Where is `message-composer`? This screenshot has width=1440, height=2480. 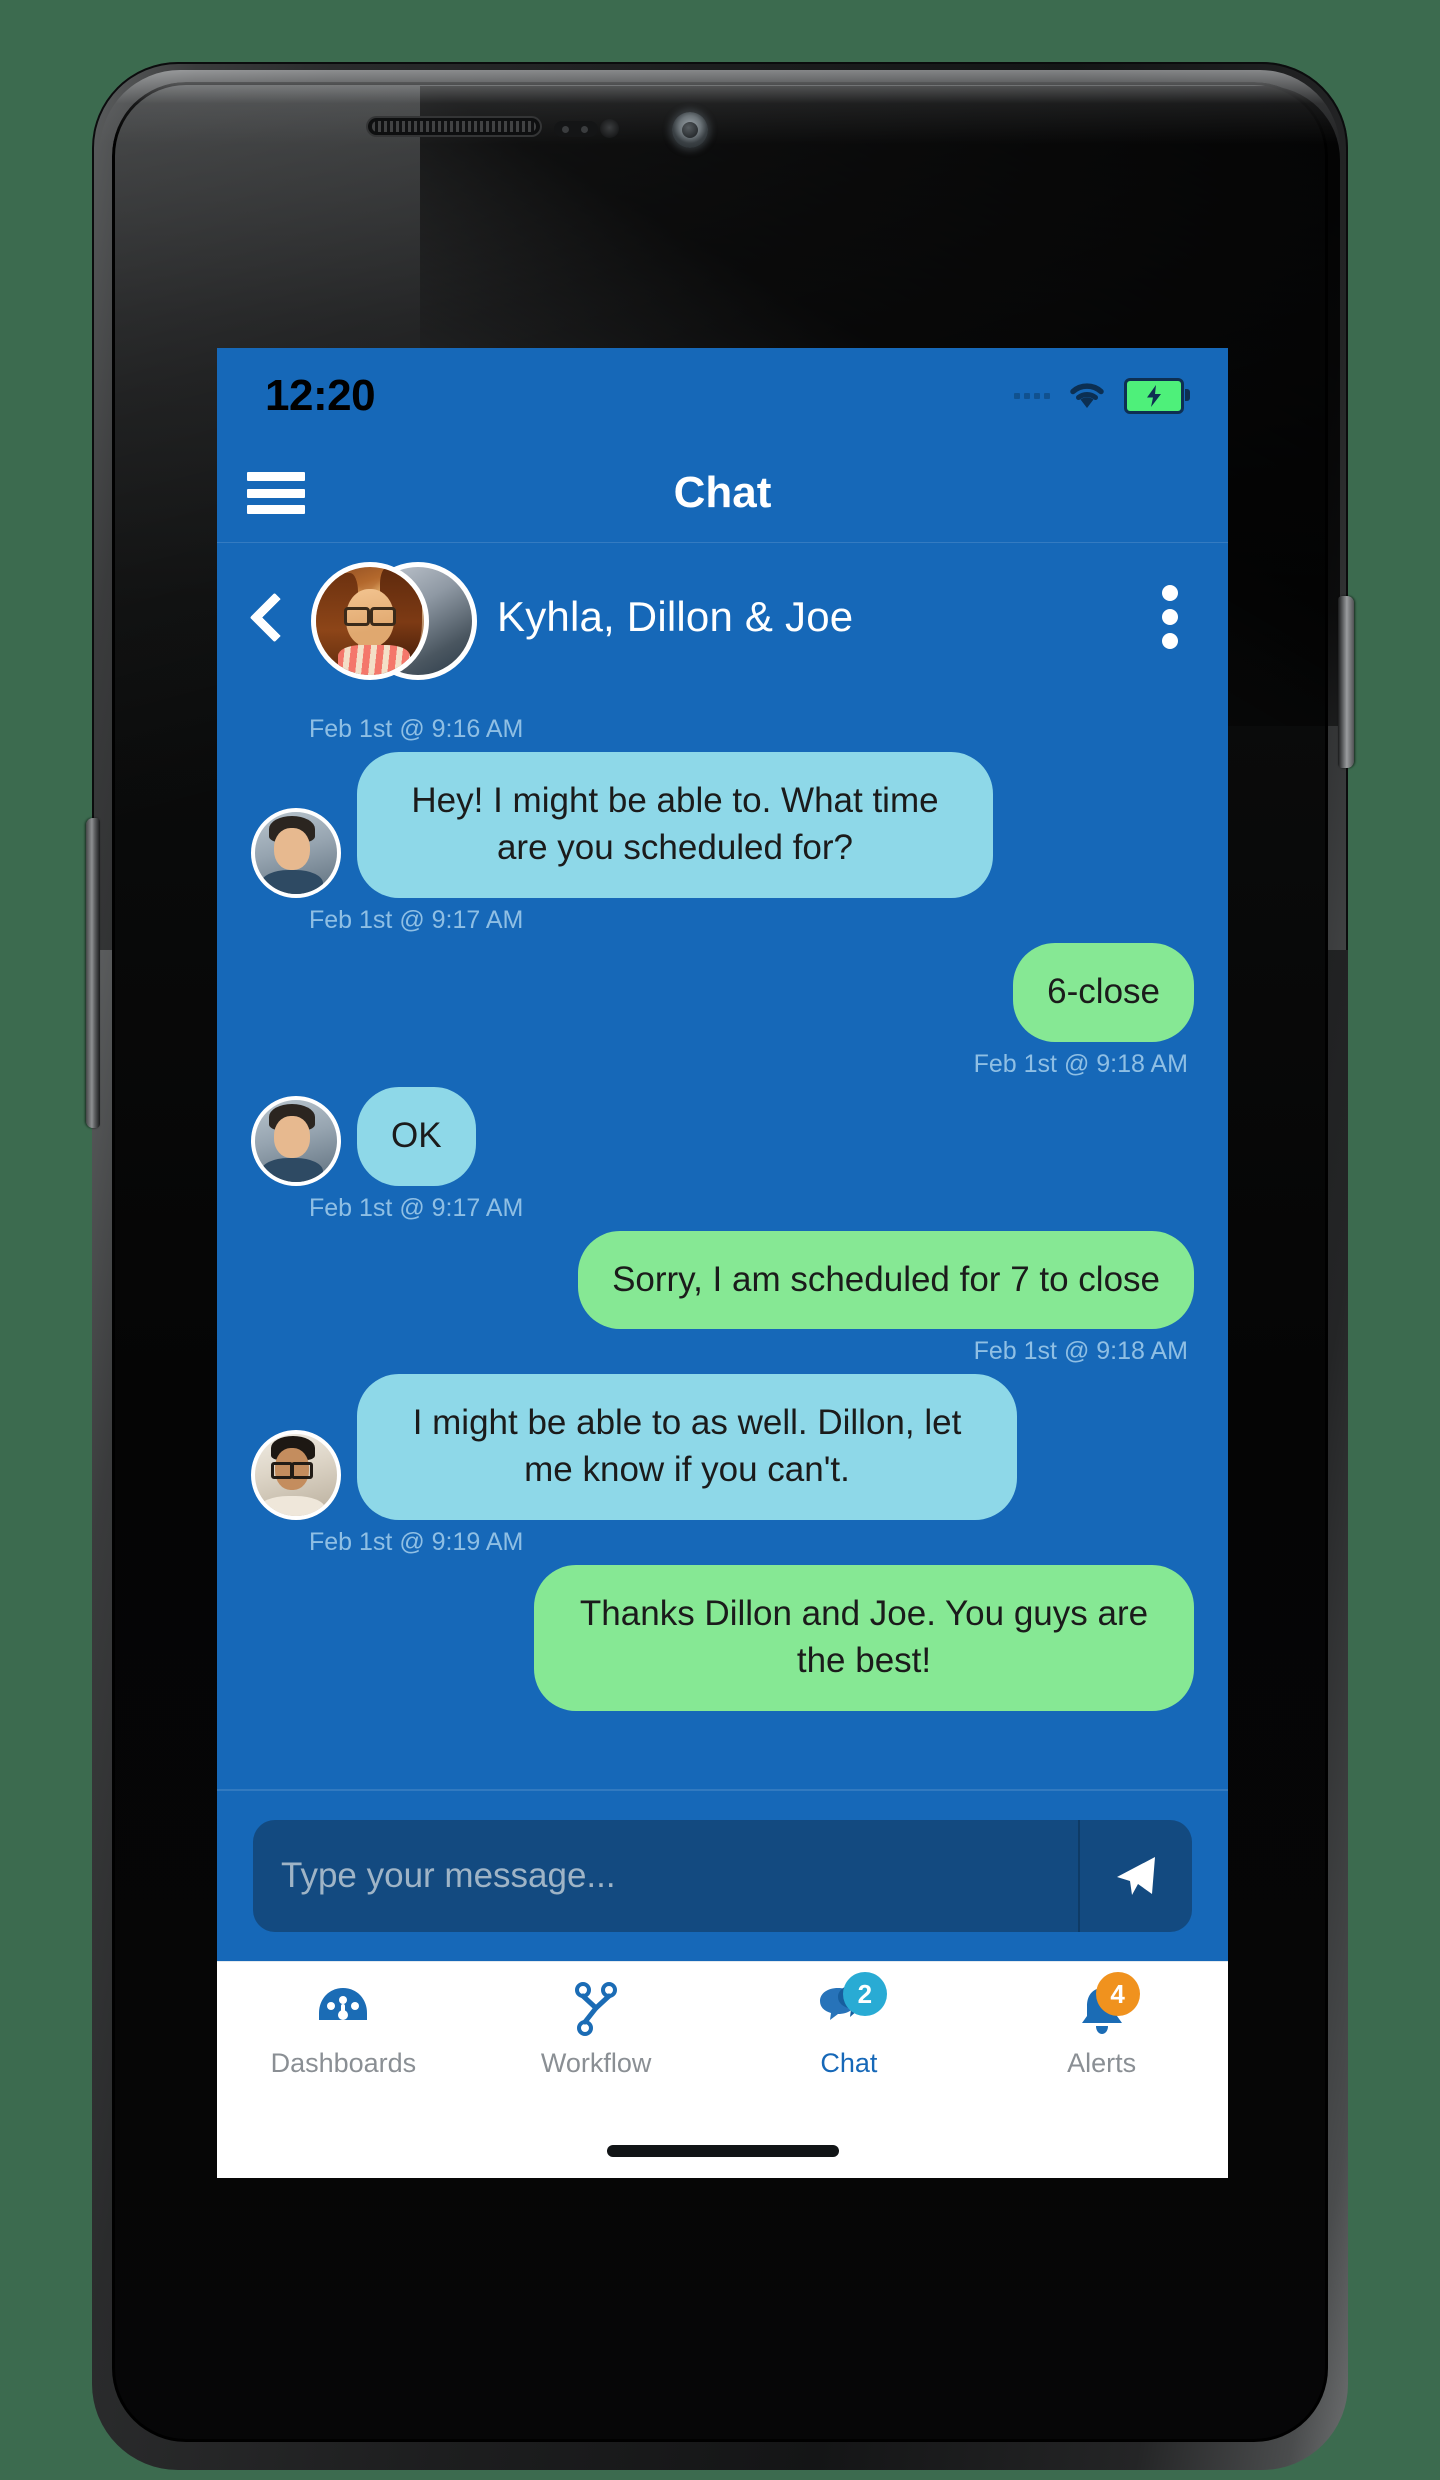 message-composer is located at coordinates (722, 1876).